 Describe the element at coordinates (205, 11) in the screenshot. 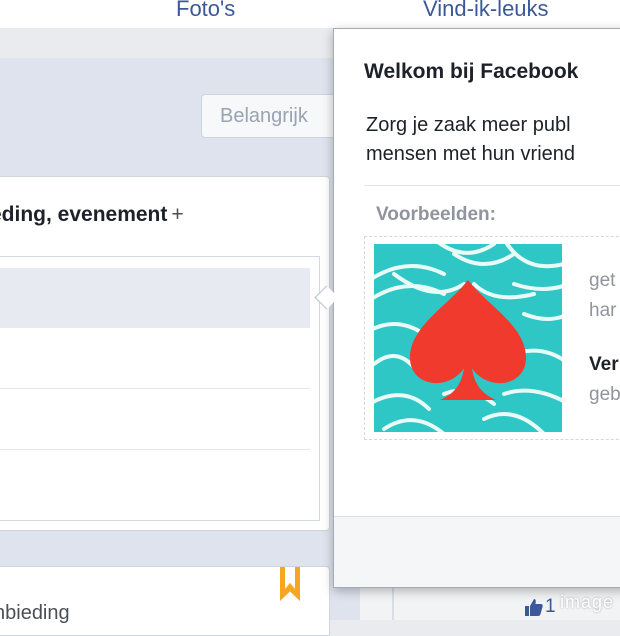

I see `nav-link-photos: Foto's` at that location.